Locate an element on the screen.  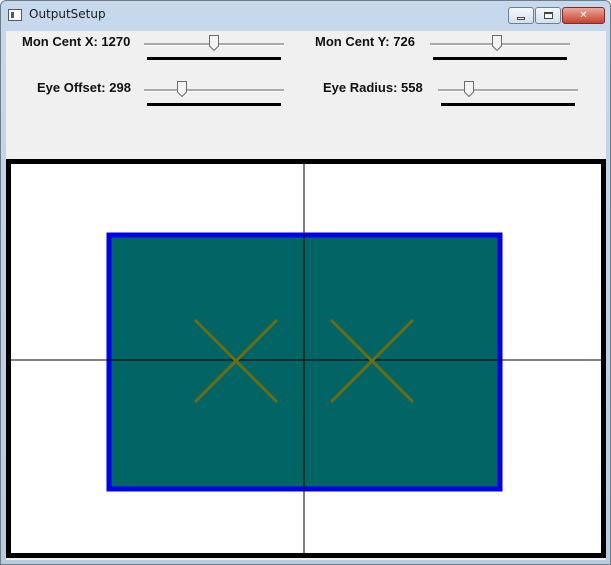
mon-cent-y-slider is located at coordinates (500, 46).